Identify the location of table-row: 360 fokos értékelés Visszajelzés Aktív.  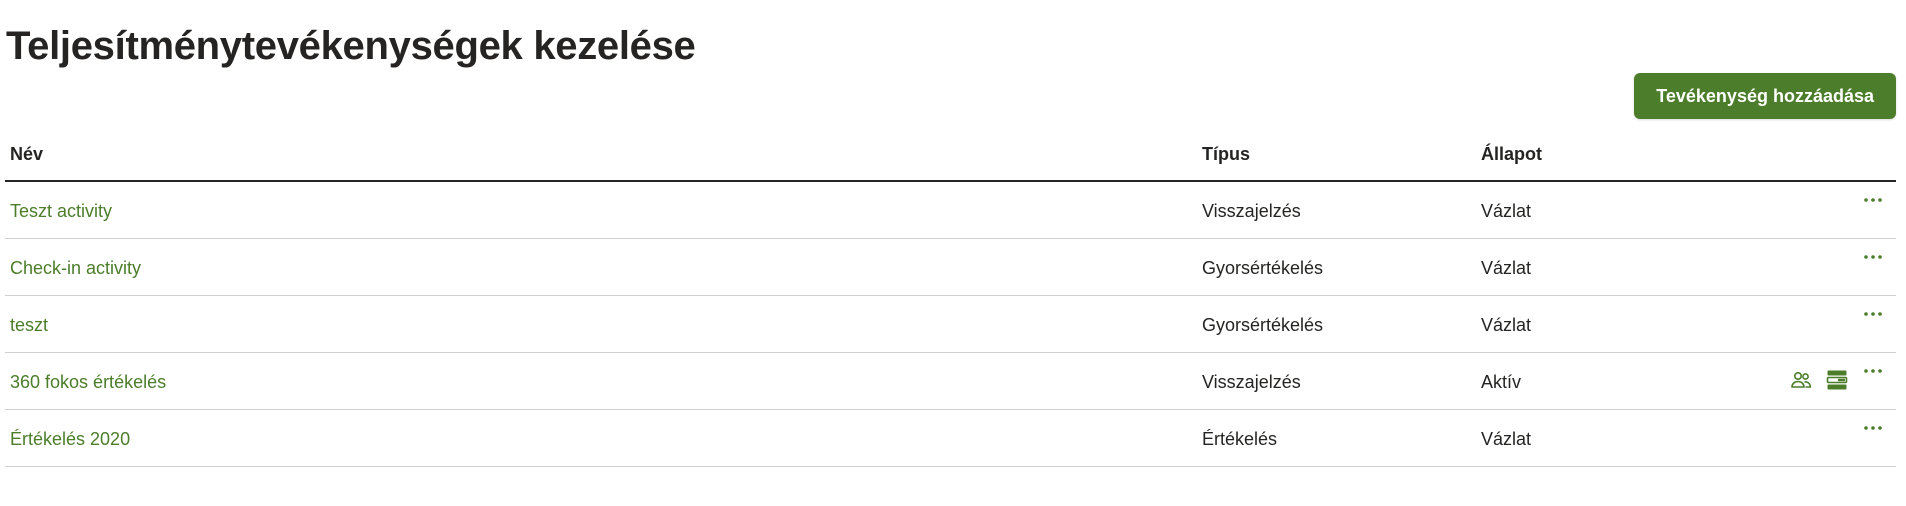
(950, 381).